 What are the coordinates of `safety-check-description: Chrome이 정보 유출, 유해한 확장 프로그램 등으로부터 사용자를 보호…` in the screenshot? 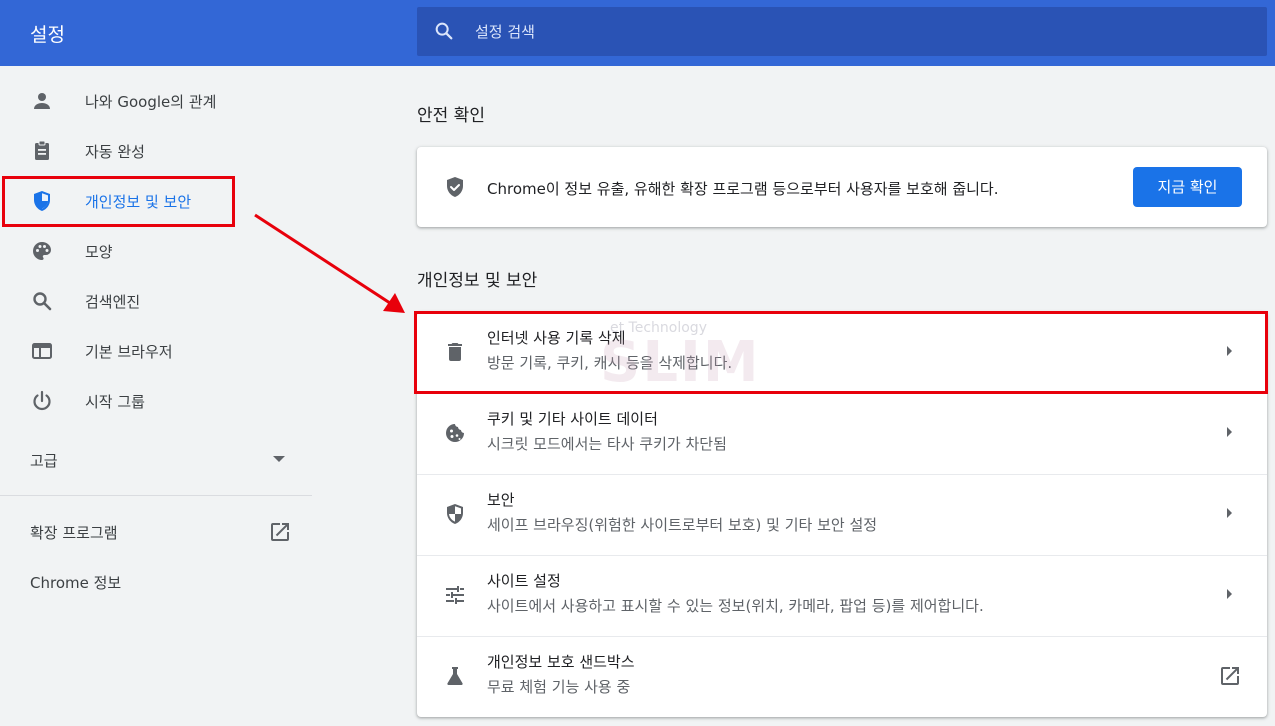 It's located at (743, 189).